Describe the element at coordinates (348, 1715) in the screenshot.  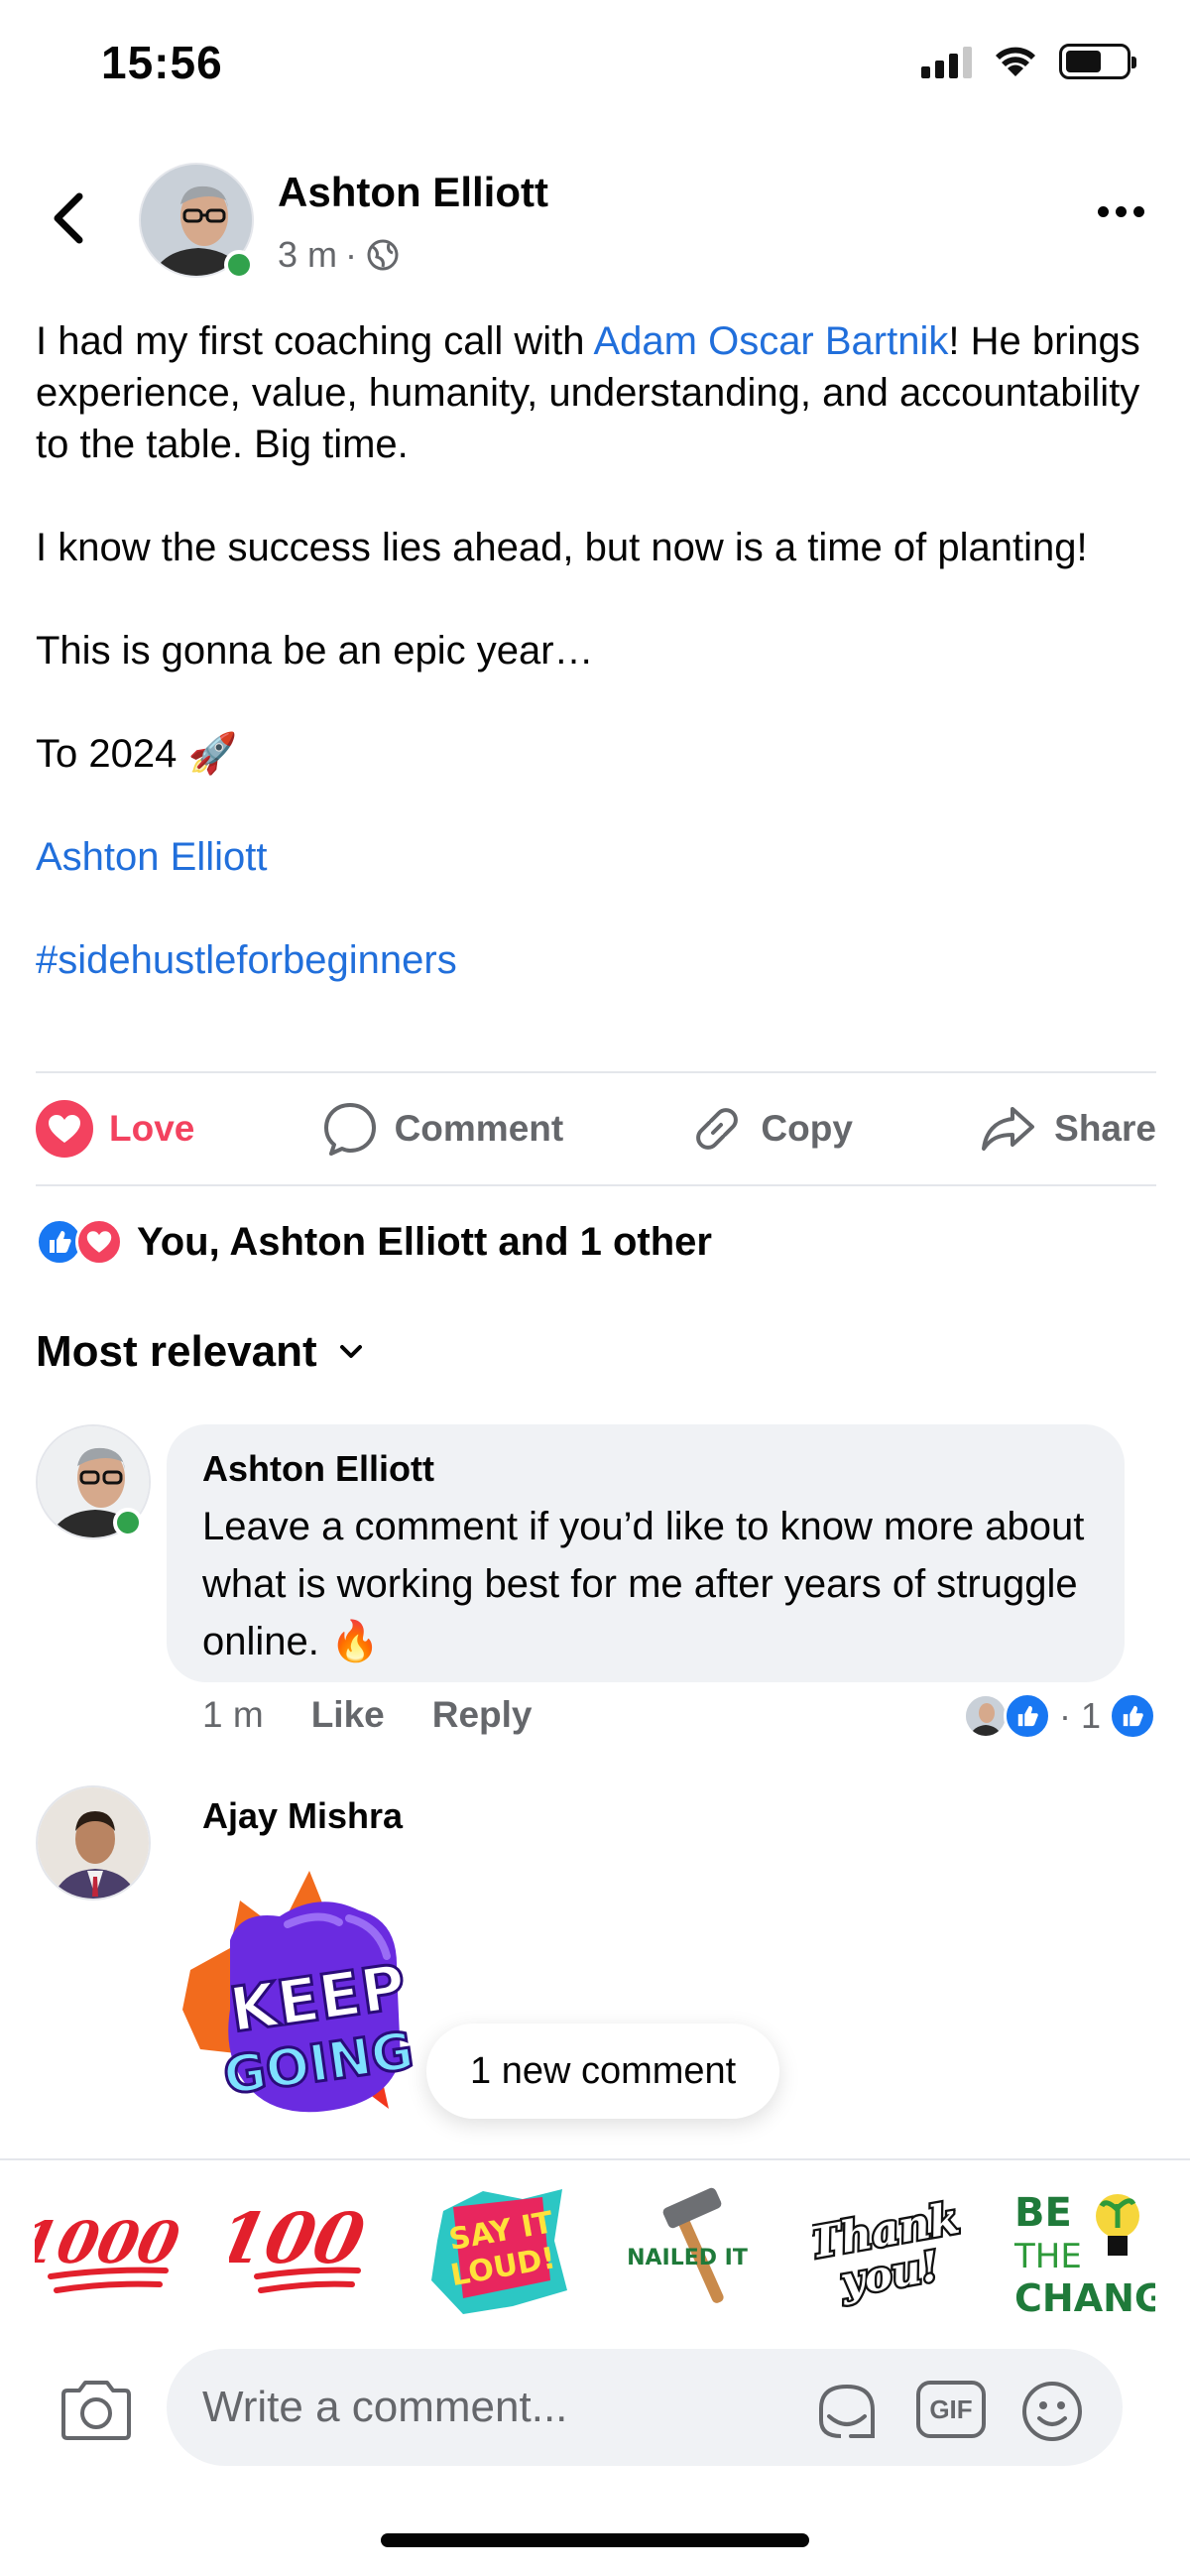
I see `comment-like-button: Like` at that location.